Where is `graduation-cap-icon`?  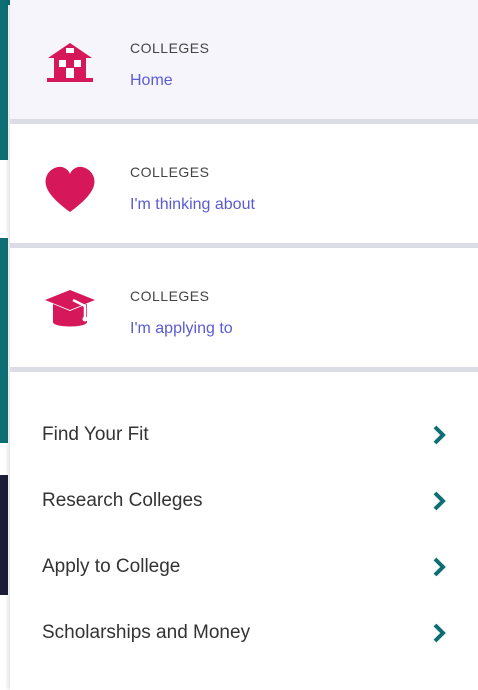 graduation-cap-icon is located at coordinates (70, 310).